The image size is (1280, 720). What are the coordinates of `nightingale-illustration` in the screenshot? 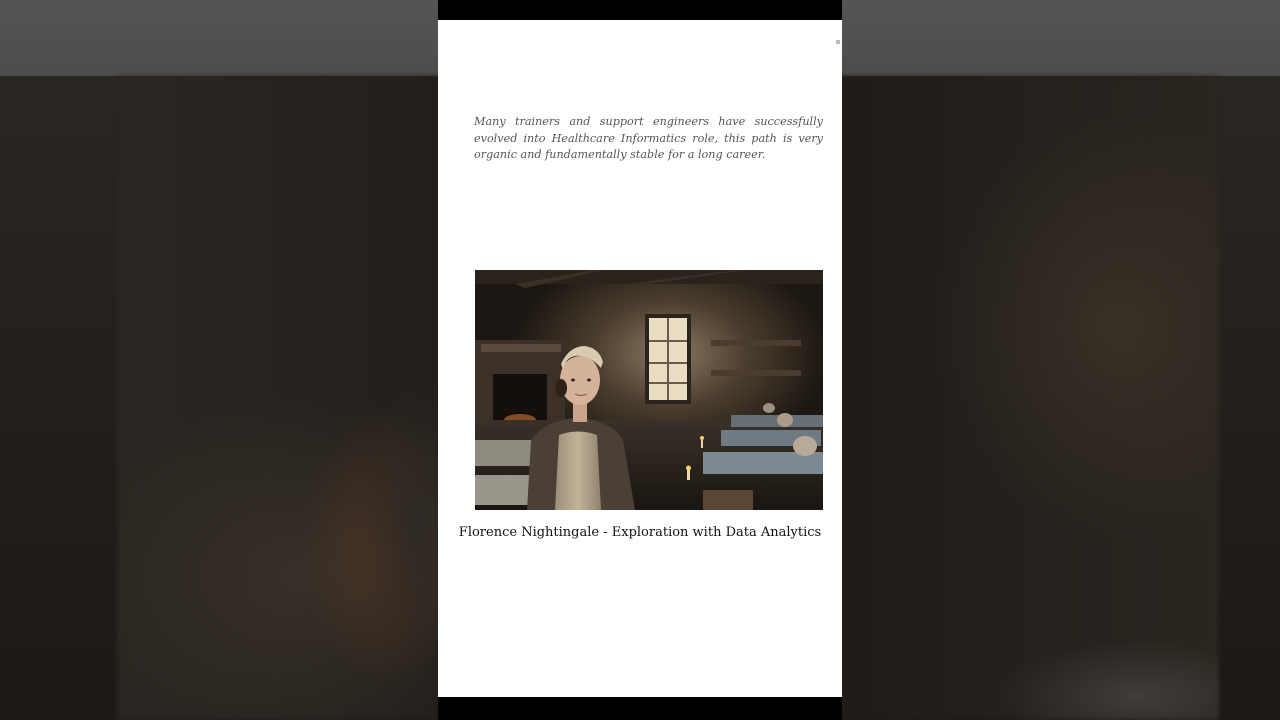 It's located at (649, 390).